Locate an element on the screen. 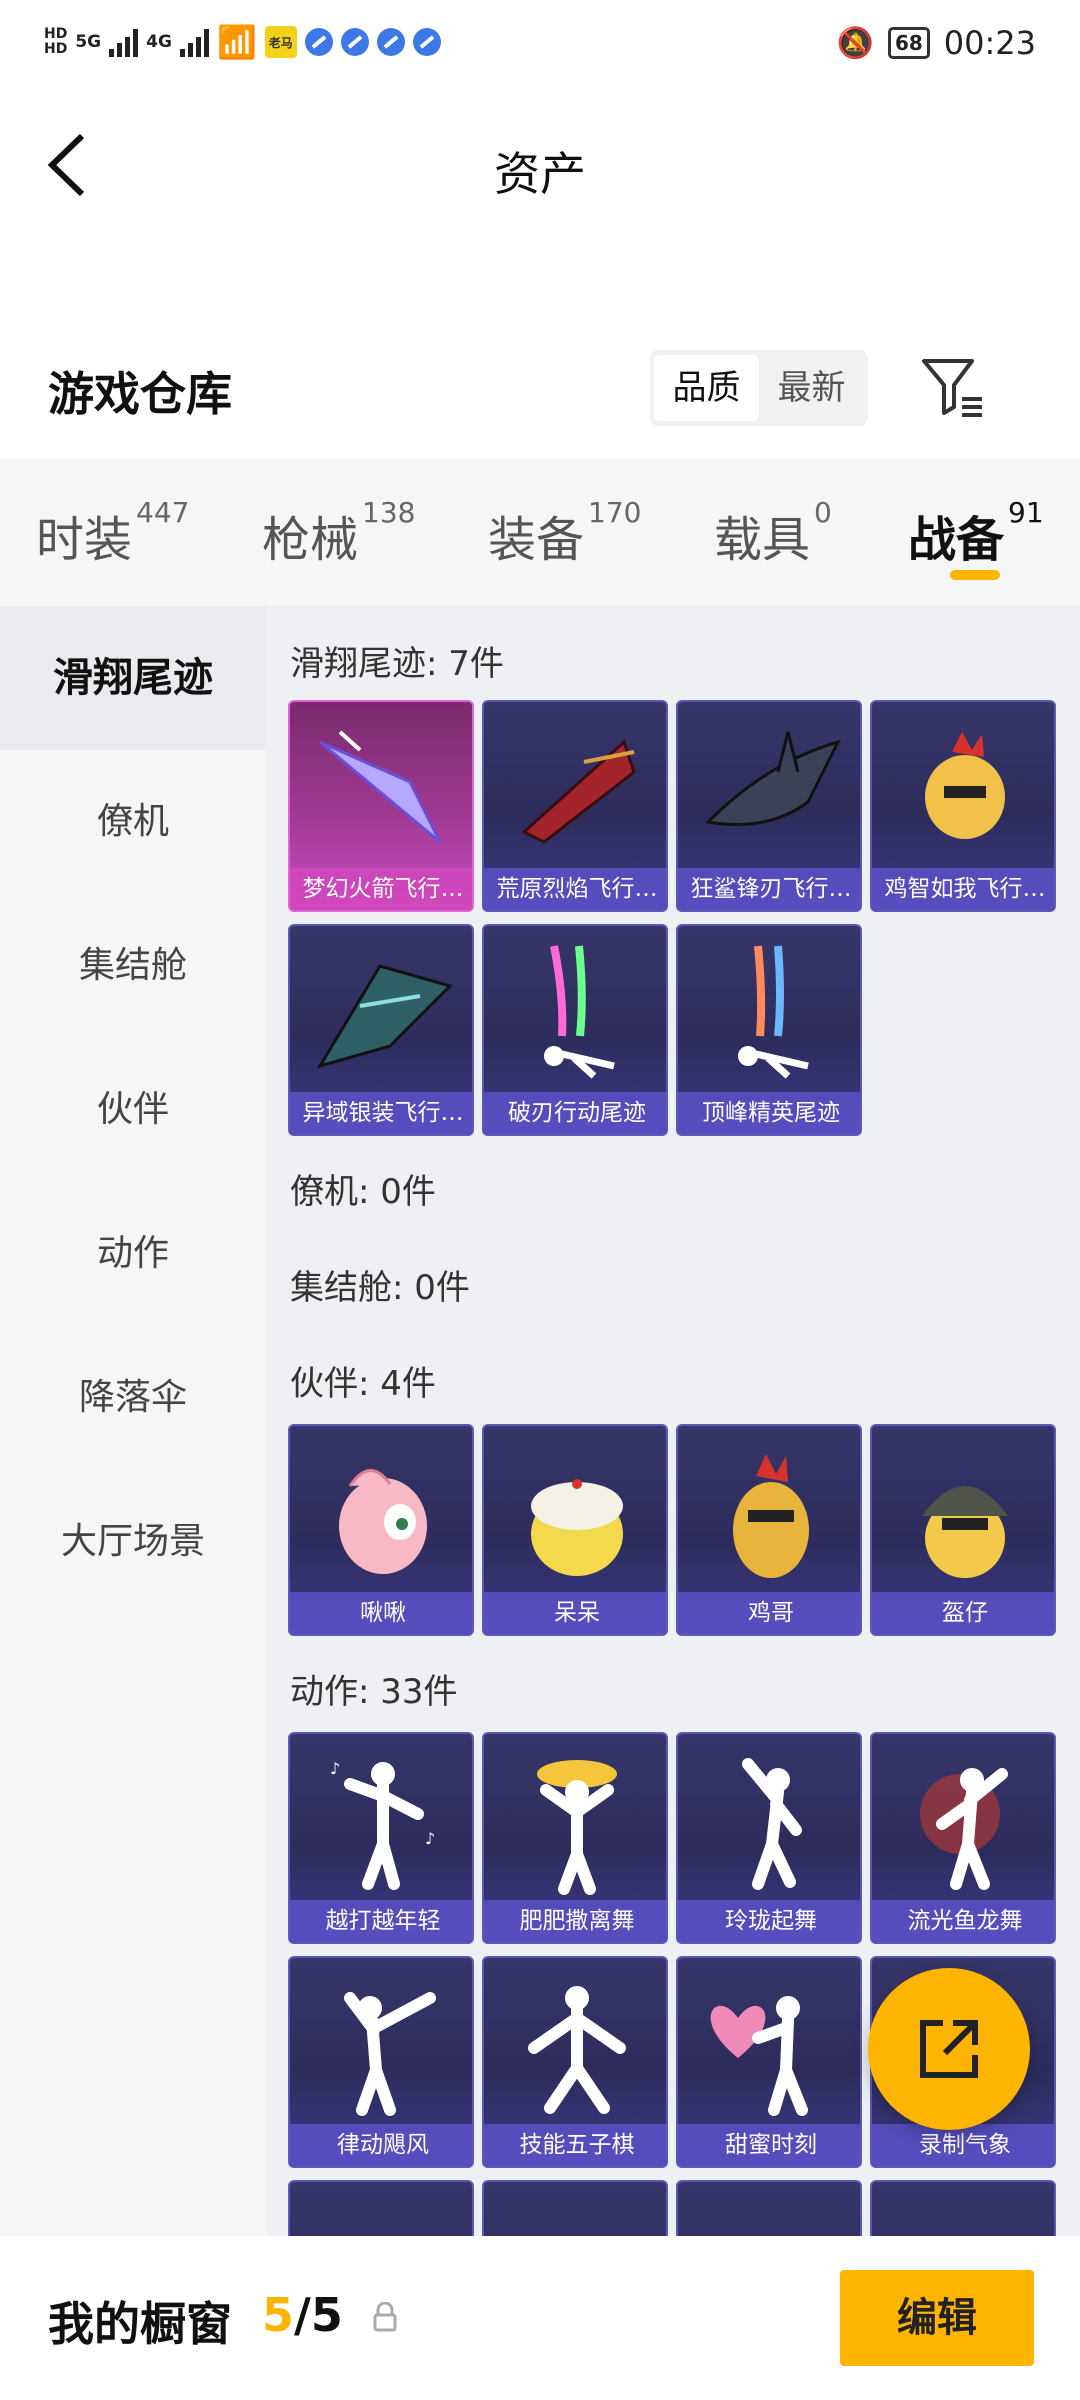  share-button is located at coordinates (949, 2049).